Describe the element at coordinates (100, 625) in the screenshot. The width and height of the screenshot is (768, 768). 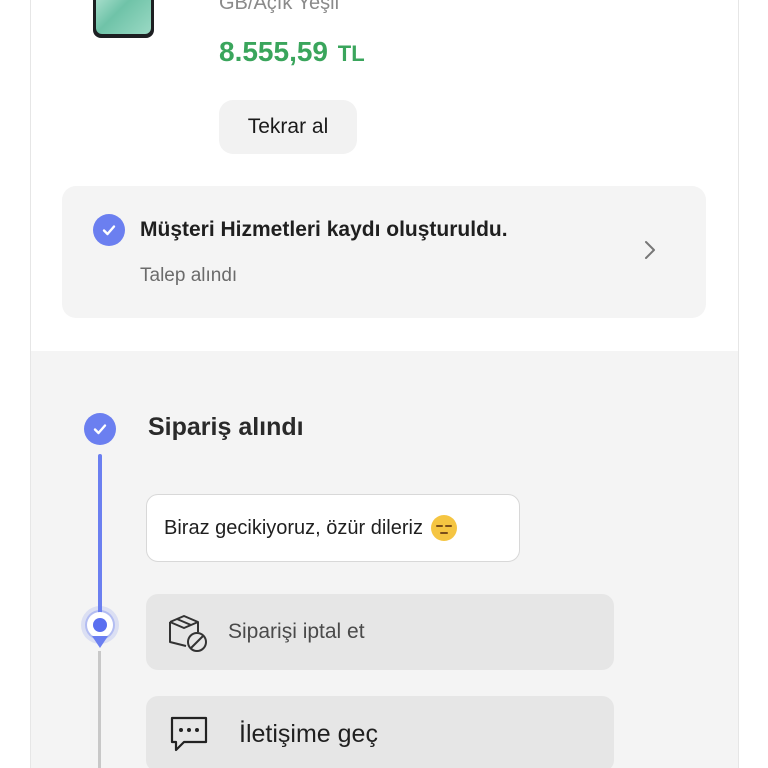
I see `timeline-current-marker-core` at that location.